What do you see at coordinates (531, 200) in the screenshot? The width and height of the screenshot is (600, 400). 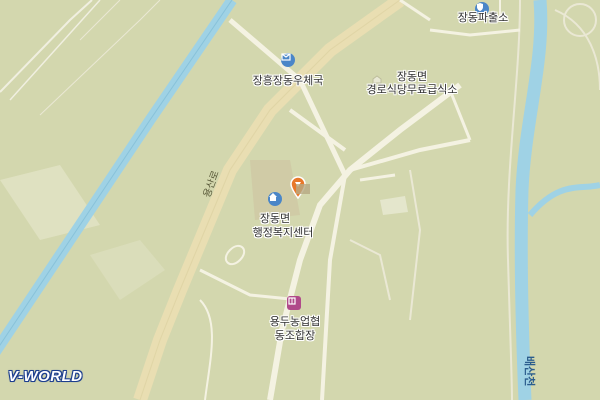 I see `stream-right` at bounding box center [531, 200].